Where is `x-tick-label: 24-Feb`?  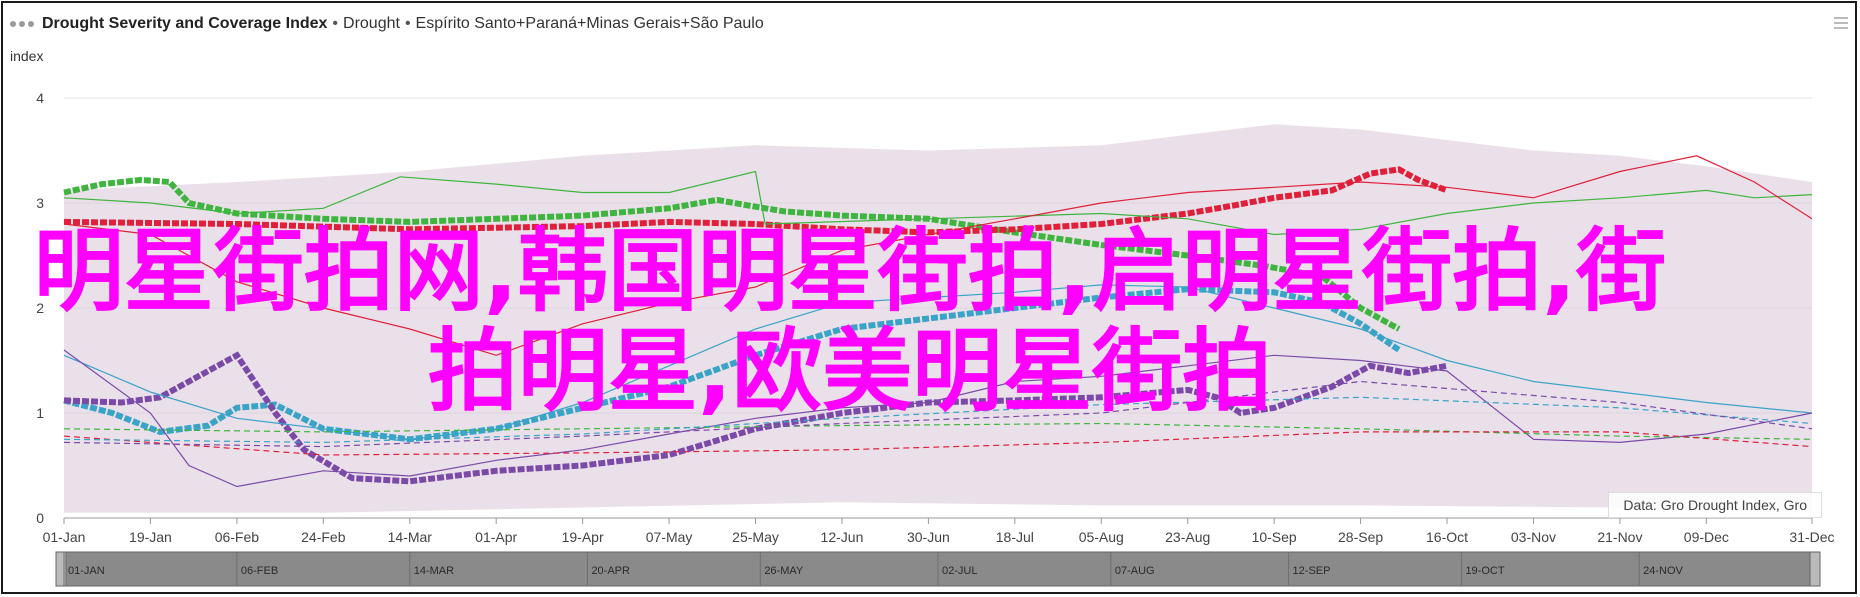 x-tick-label: 24-Feb is located at coordinates (323, 537).